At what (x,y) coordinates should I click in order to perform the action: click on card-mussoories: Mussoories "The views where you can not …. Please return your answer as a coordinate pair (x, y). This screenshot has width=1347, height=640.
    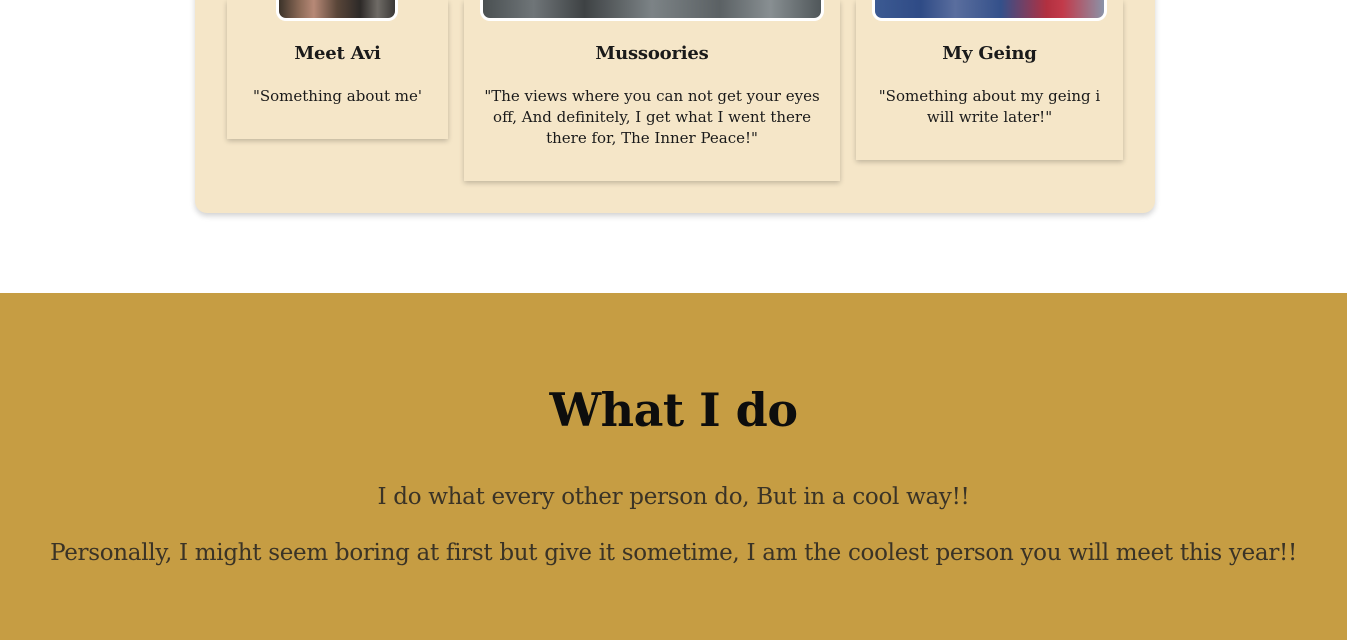
    Looking at the image, I should click on (652, 90).